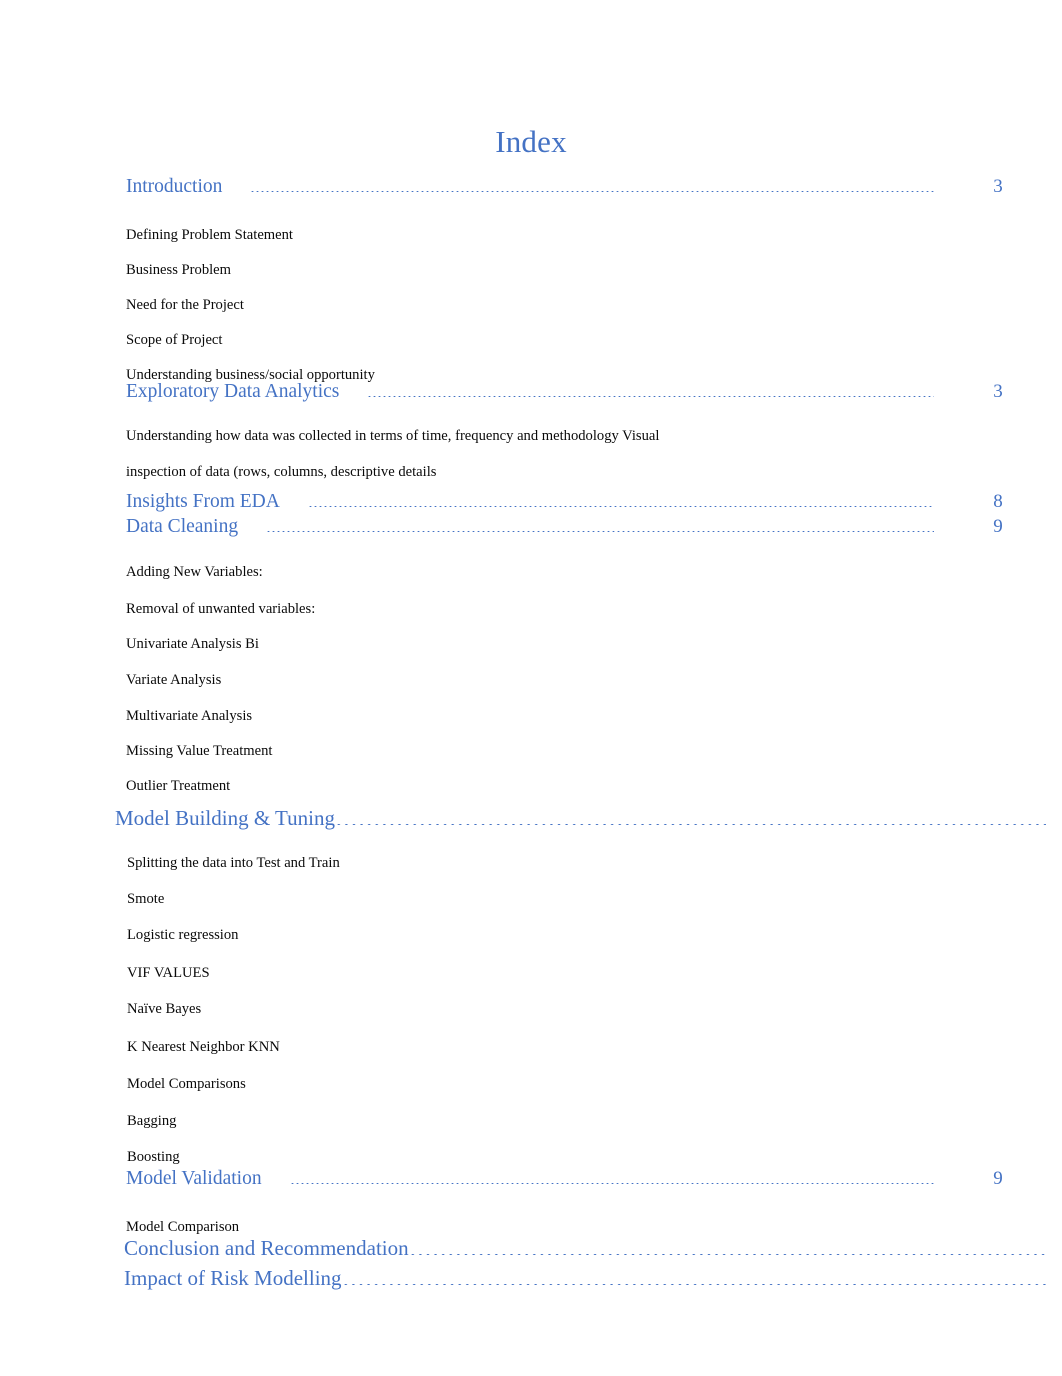 This screenshot has width=1062, height=1376. Describe the element at coordinates (531, 609) in the screenshot. I see `toc-entry-subitem: Removal of unwanted variables:` at that location.